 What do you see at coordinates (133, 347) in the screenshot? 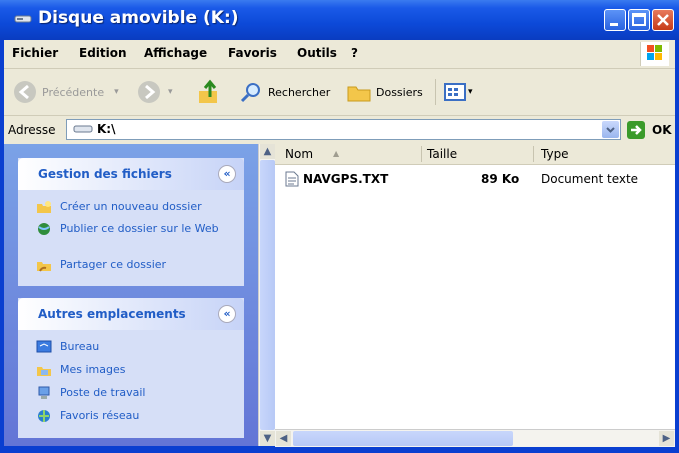
I see `place-desktop: Bureau` at bounding box center [133, 347].